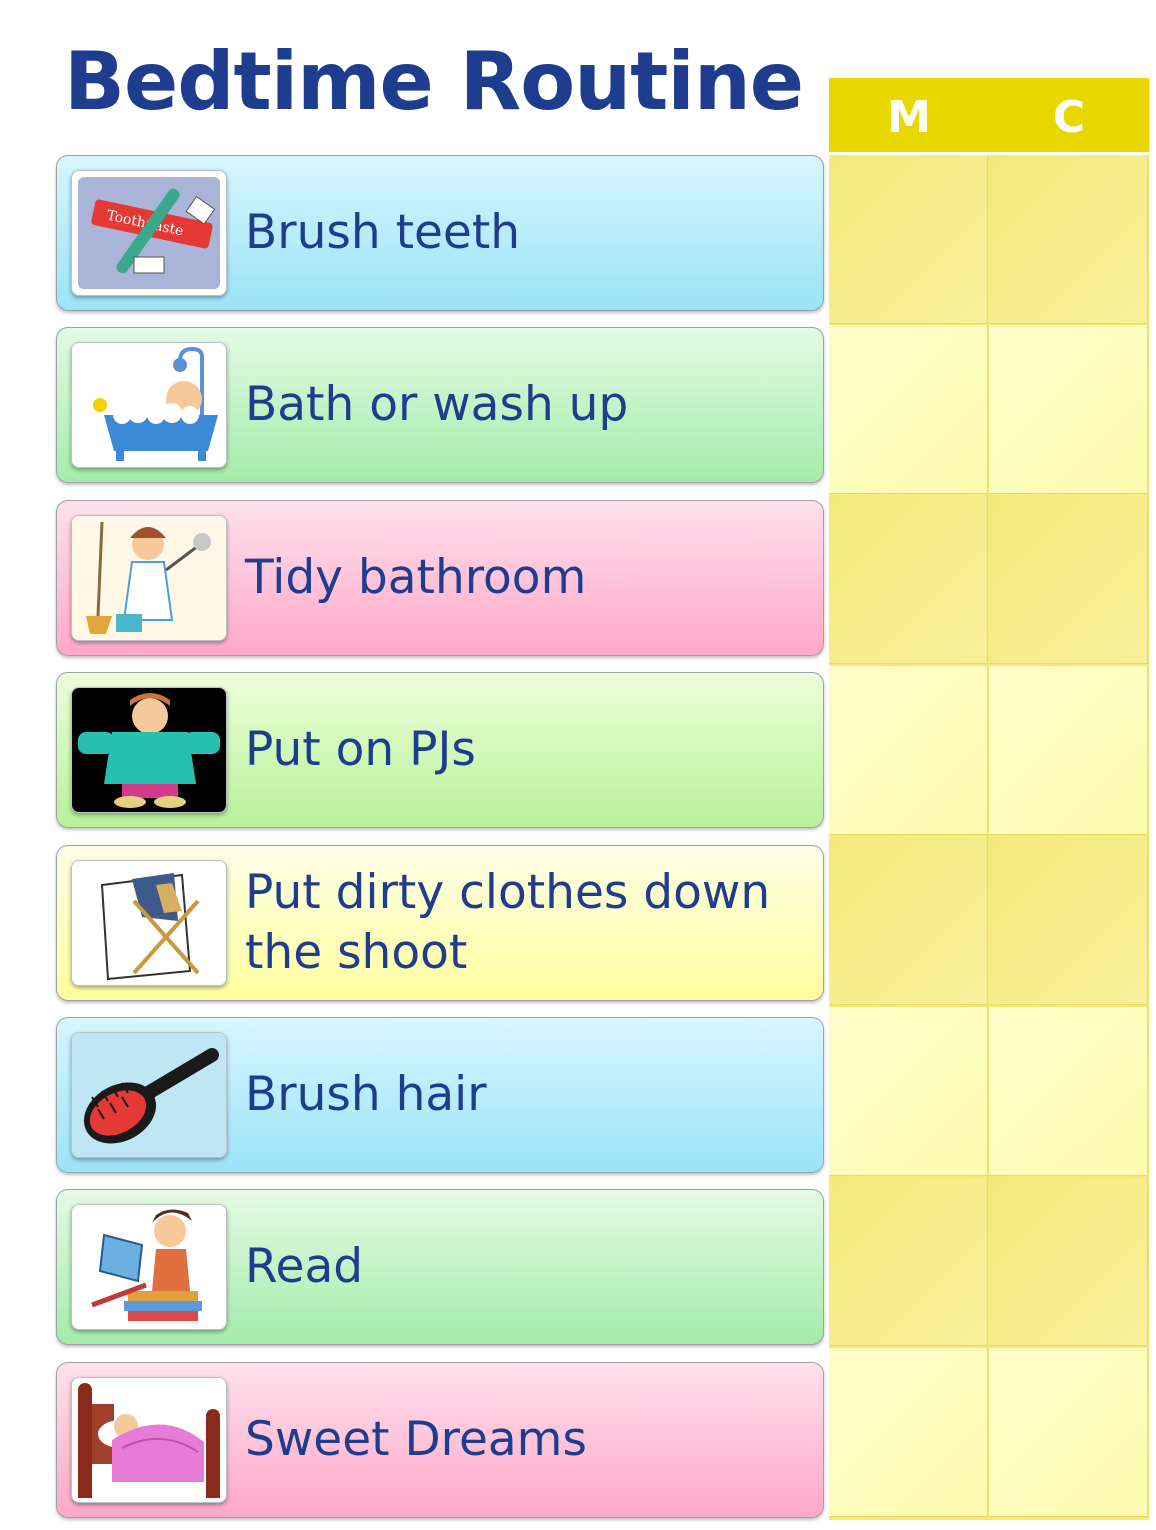  I want to click on toothbrush-icon: Toothpaste, so click(149, 233).